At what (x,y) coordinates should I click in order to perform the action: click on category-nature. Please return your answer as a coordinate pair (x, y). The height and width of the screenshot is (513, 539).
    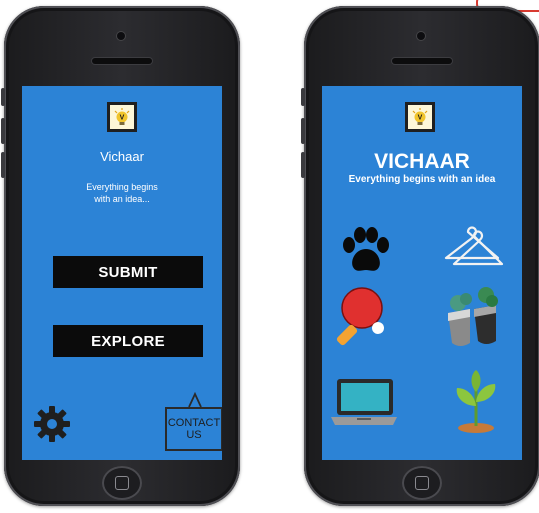
    Looking at the image, I should click on (475, 399).